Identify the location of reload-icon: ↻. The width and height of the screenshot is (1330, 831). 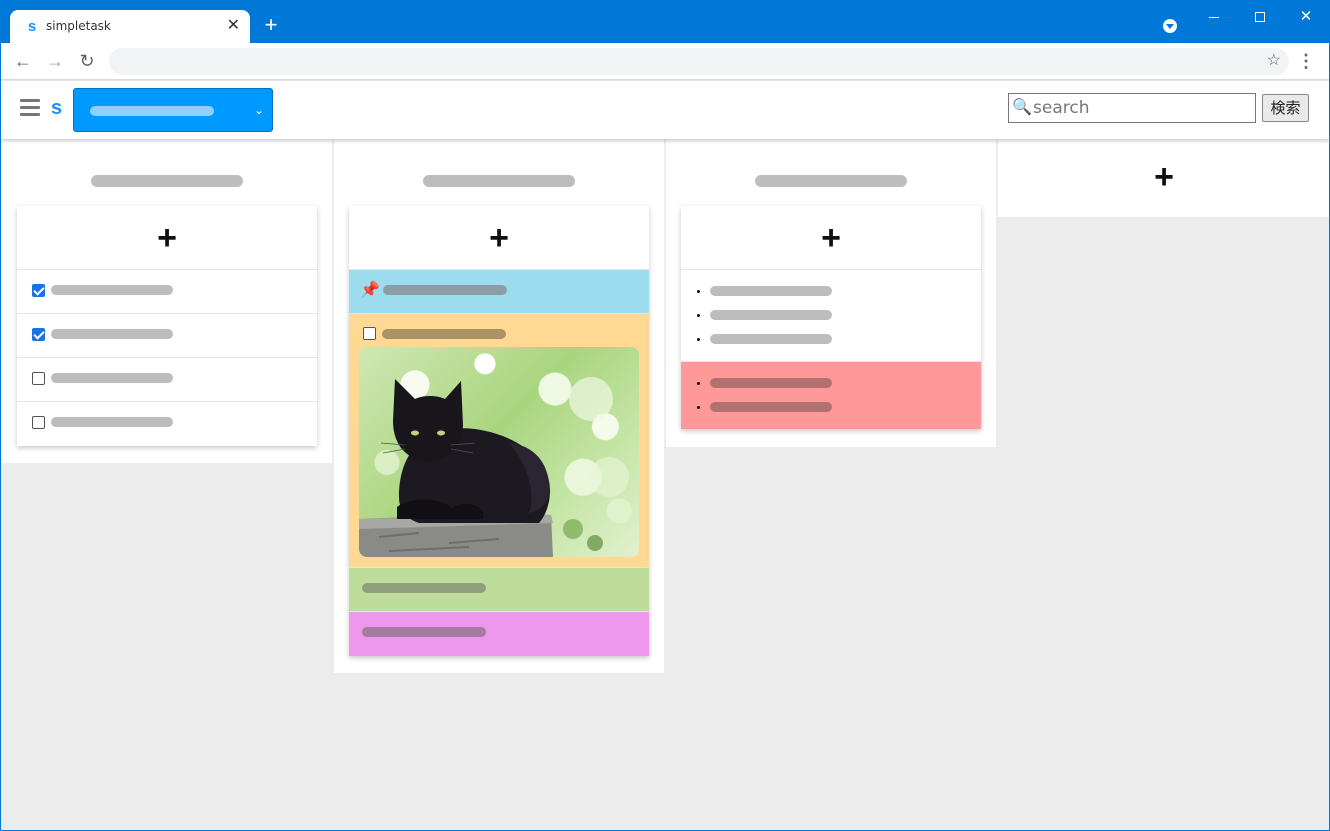
(87, 61).